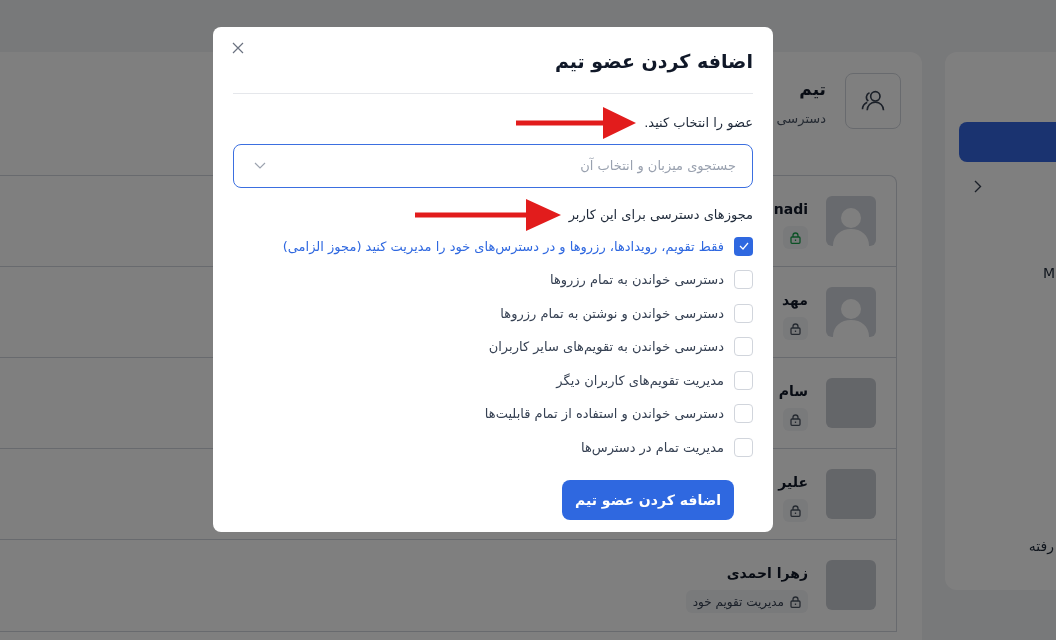 The image size is (1056, 640). I want to click on badge-text: مدیریت تقویم خود, so click(738, 602).